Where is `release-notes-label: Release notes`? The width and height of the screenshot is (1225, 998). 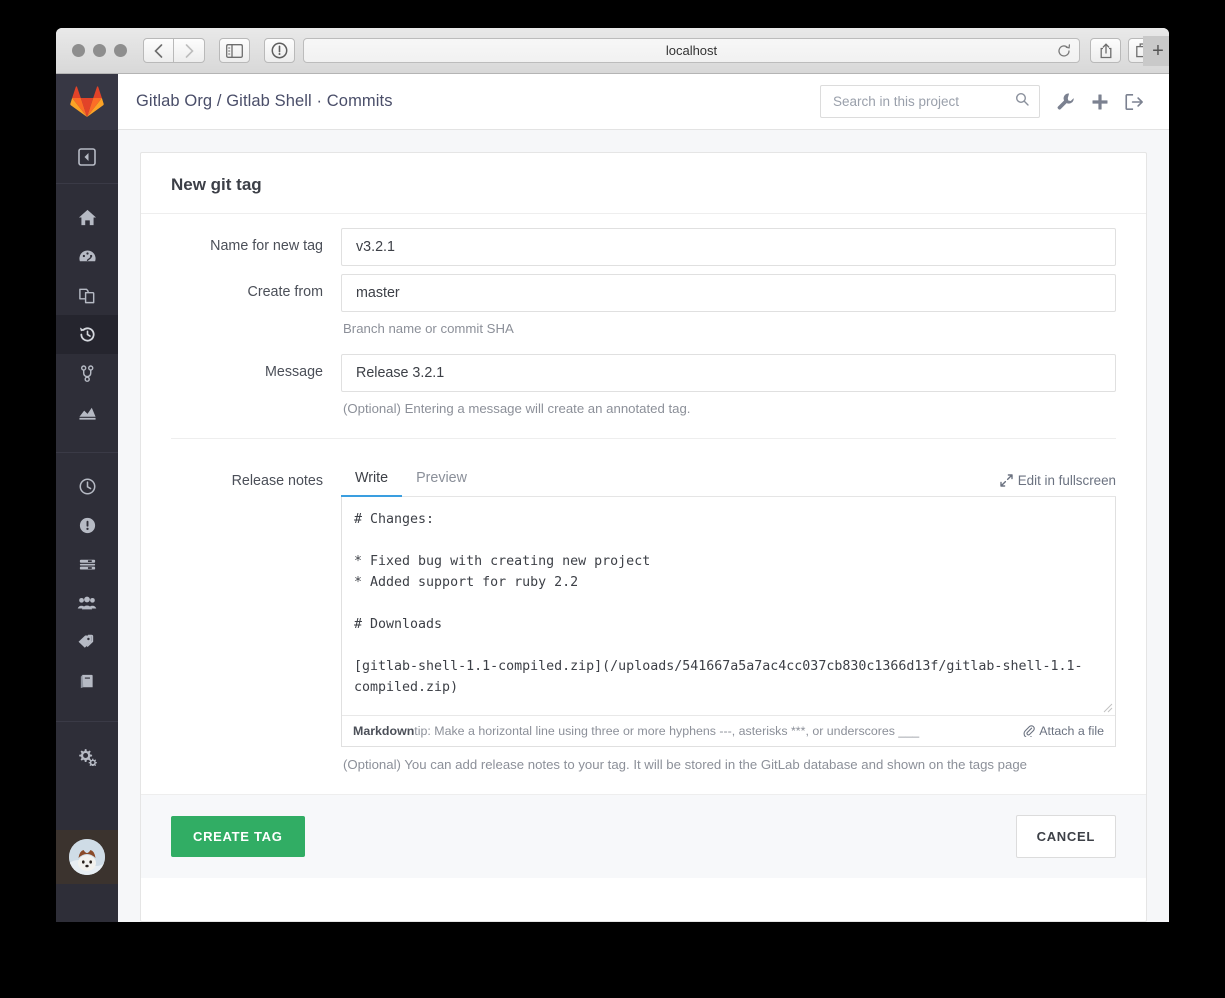 release-notes-label: Release notes is located at coordinates (277, 481).